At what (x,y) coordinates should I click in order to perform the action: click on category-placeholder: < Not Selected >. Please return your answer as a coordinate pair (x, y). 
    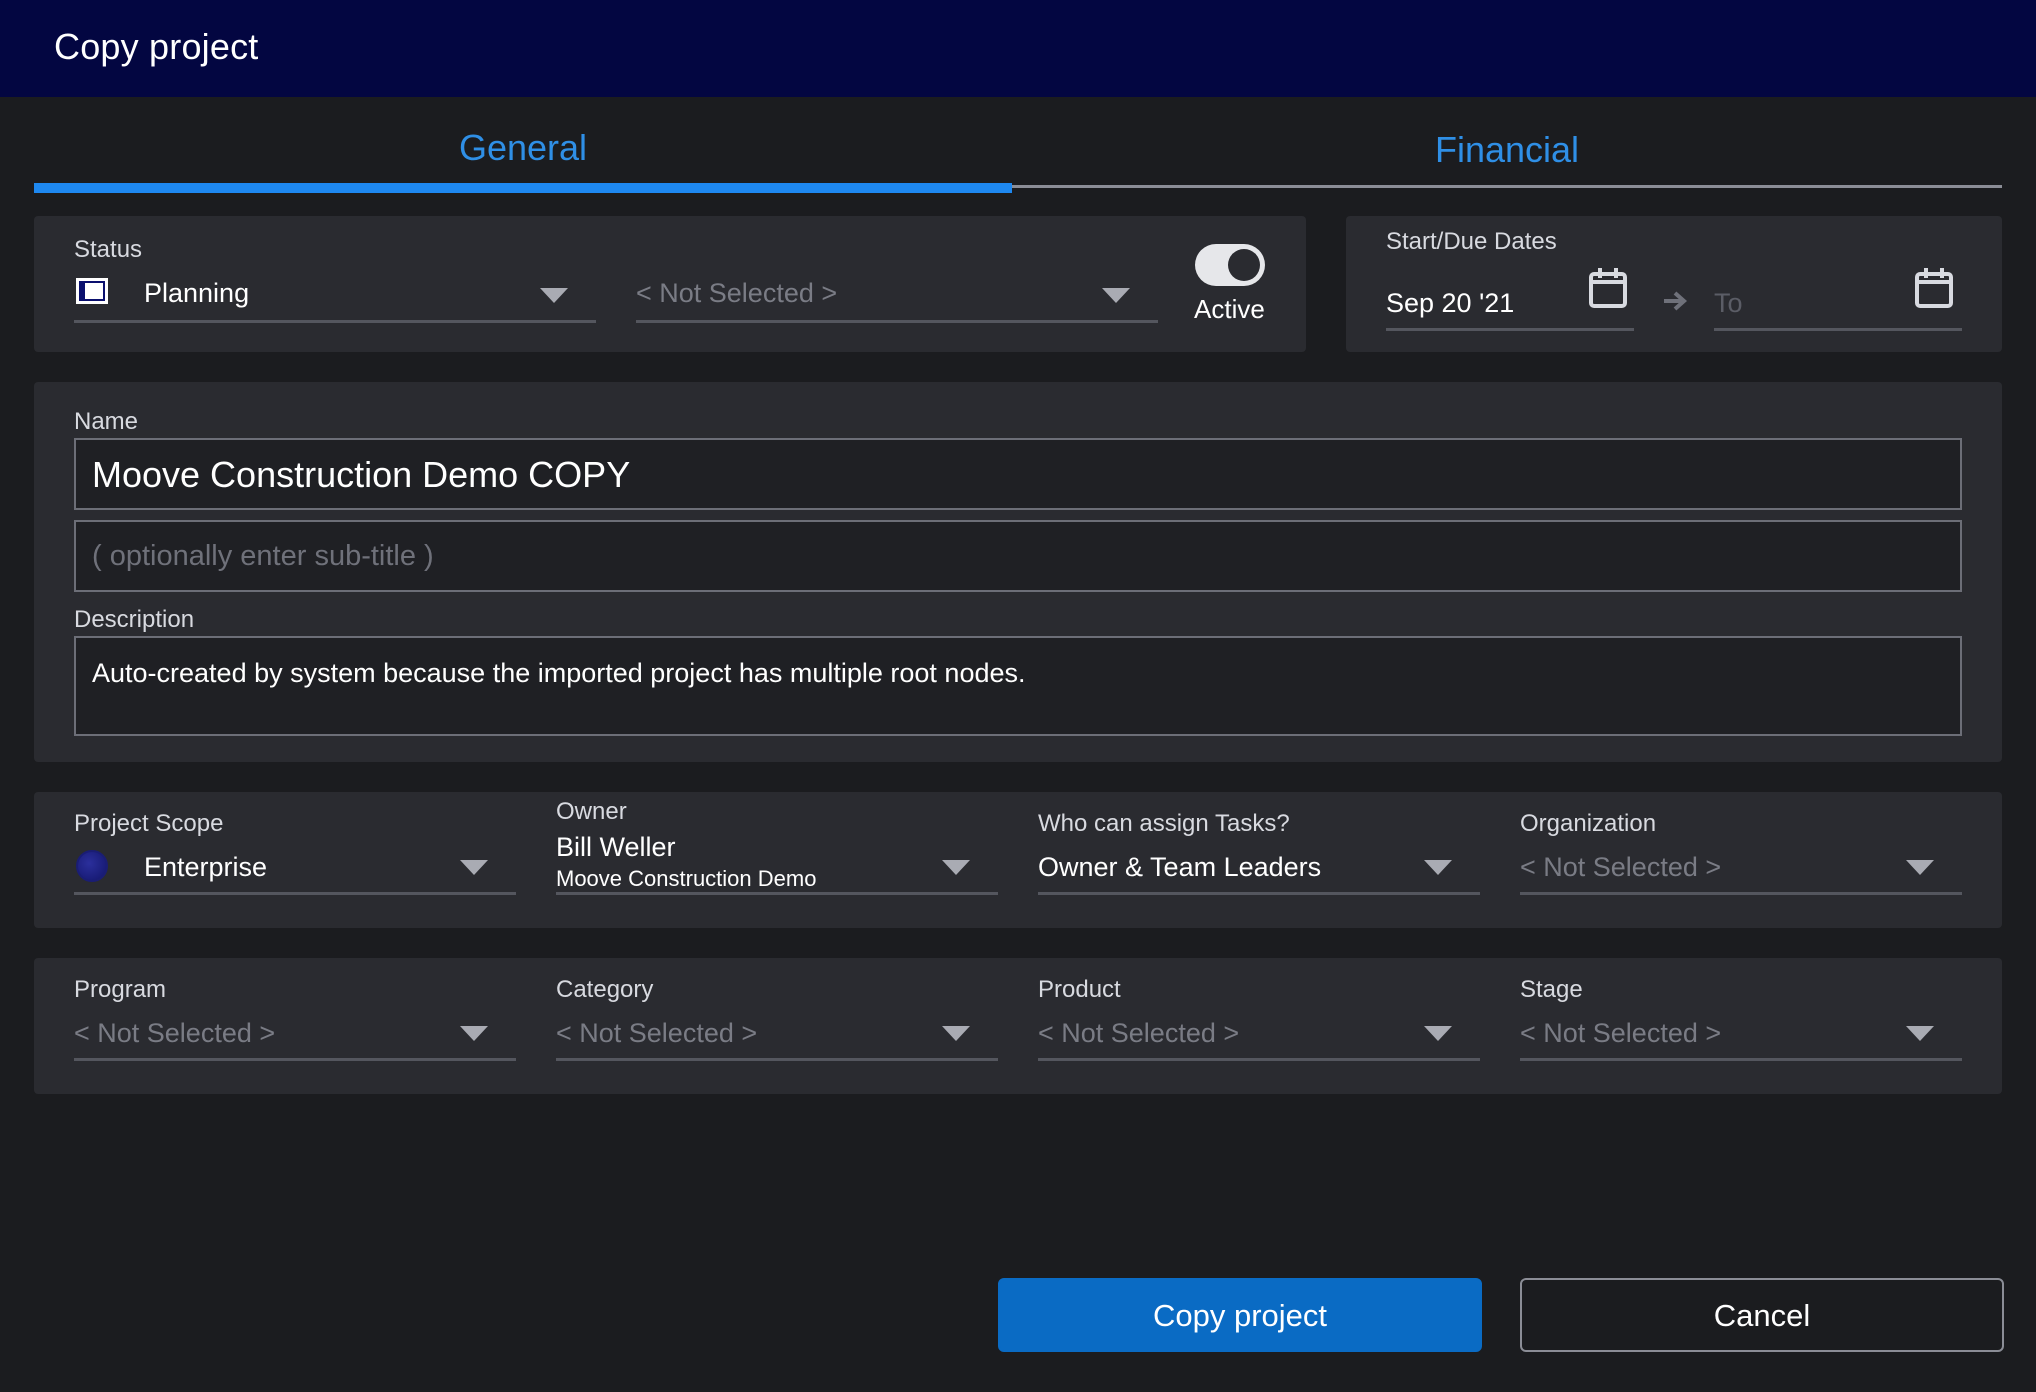
    Looking at the image, I should click on (657, 1033).